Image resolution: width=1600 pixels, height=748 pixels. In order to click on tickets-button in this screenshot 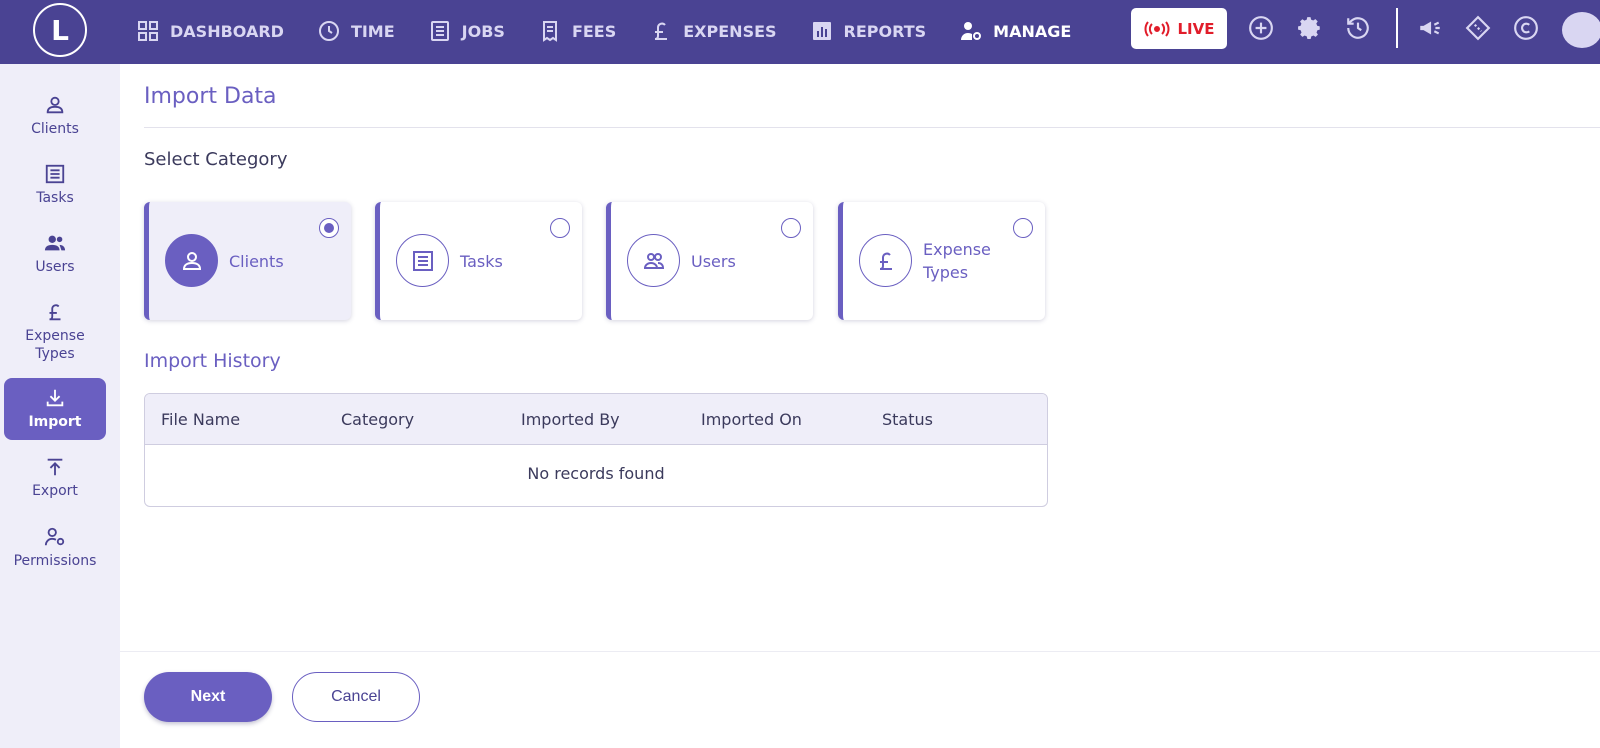, I will do `click(1478, 28)`.